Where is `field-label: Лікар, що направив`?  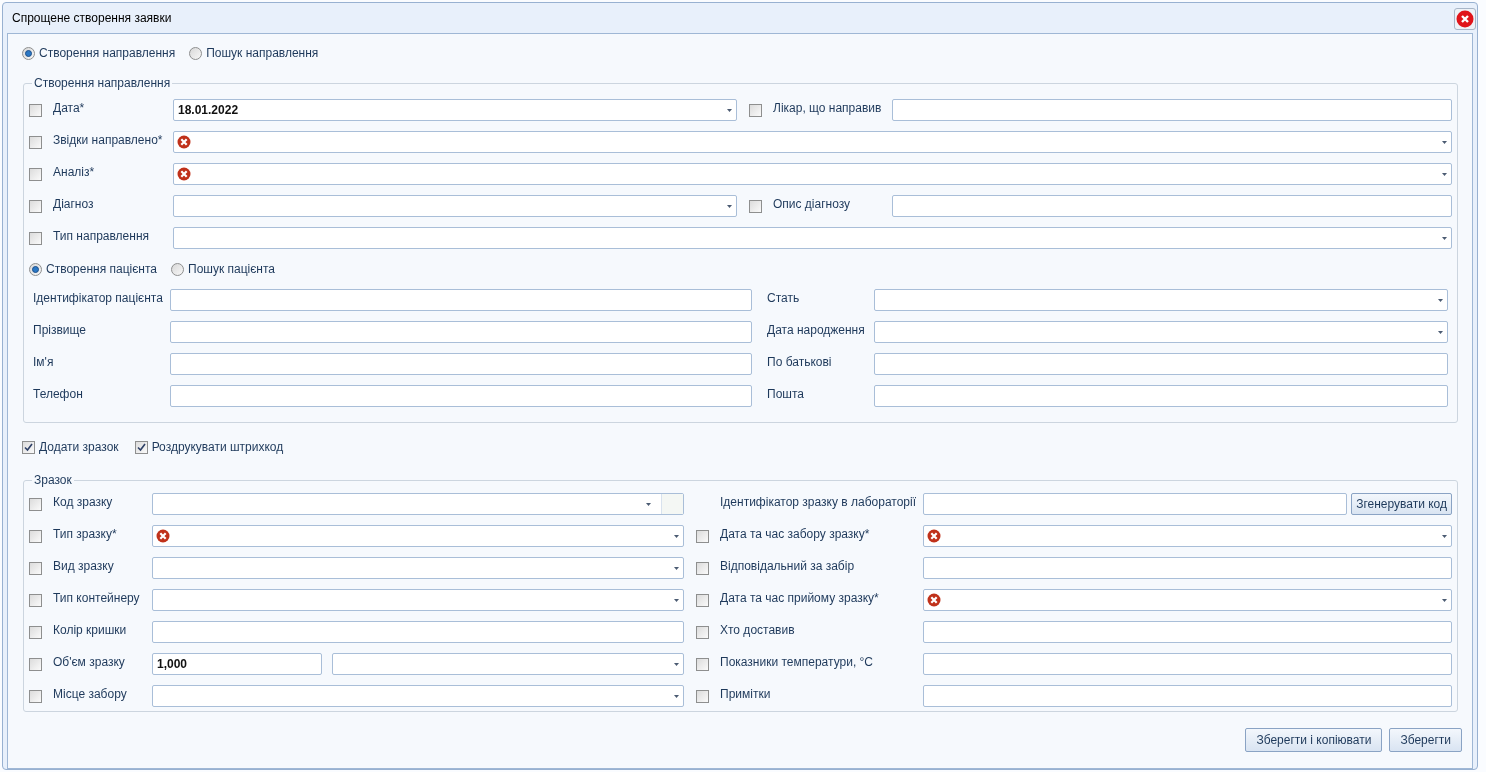 field-label: Лікар, що направив is located at coordinates (828, 108).